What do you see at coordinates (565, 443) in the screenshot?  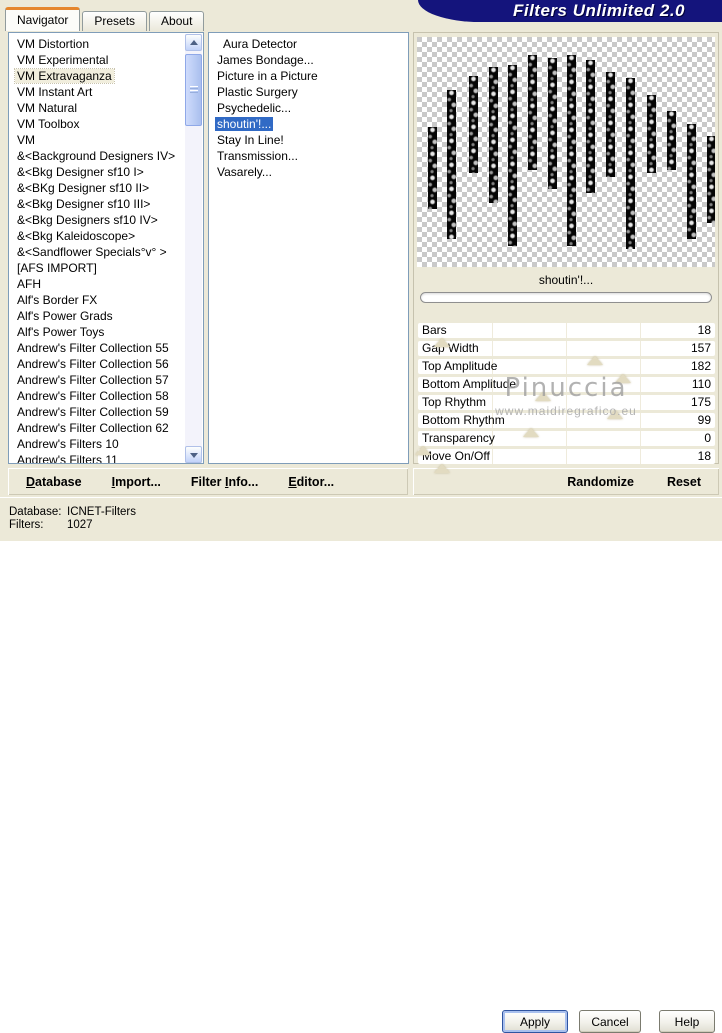 I see `slider-row-transparency: Transparency 0` at bounding box center [565, 443].